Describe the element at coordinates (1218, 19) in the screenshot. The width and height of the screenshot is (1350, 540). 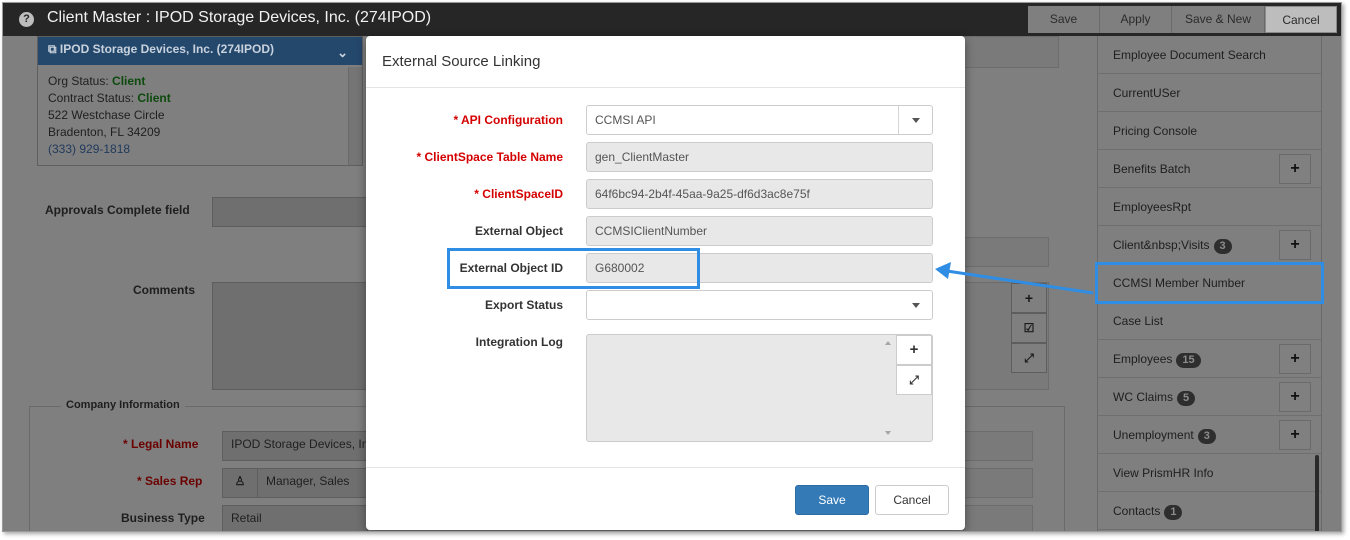
I see `save-and-new-button: Save & New` at that location.